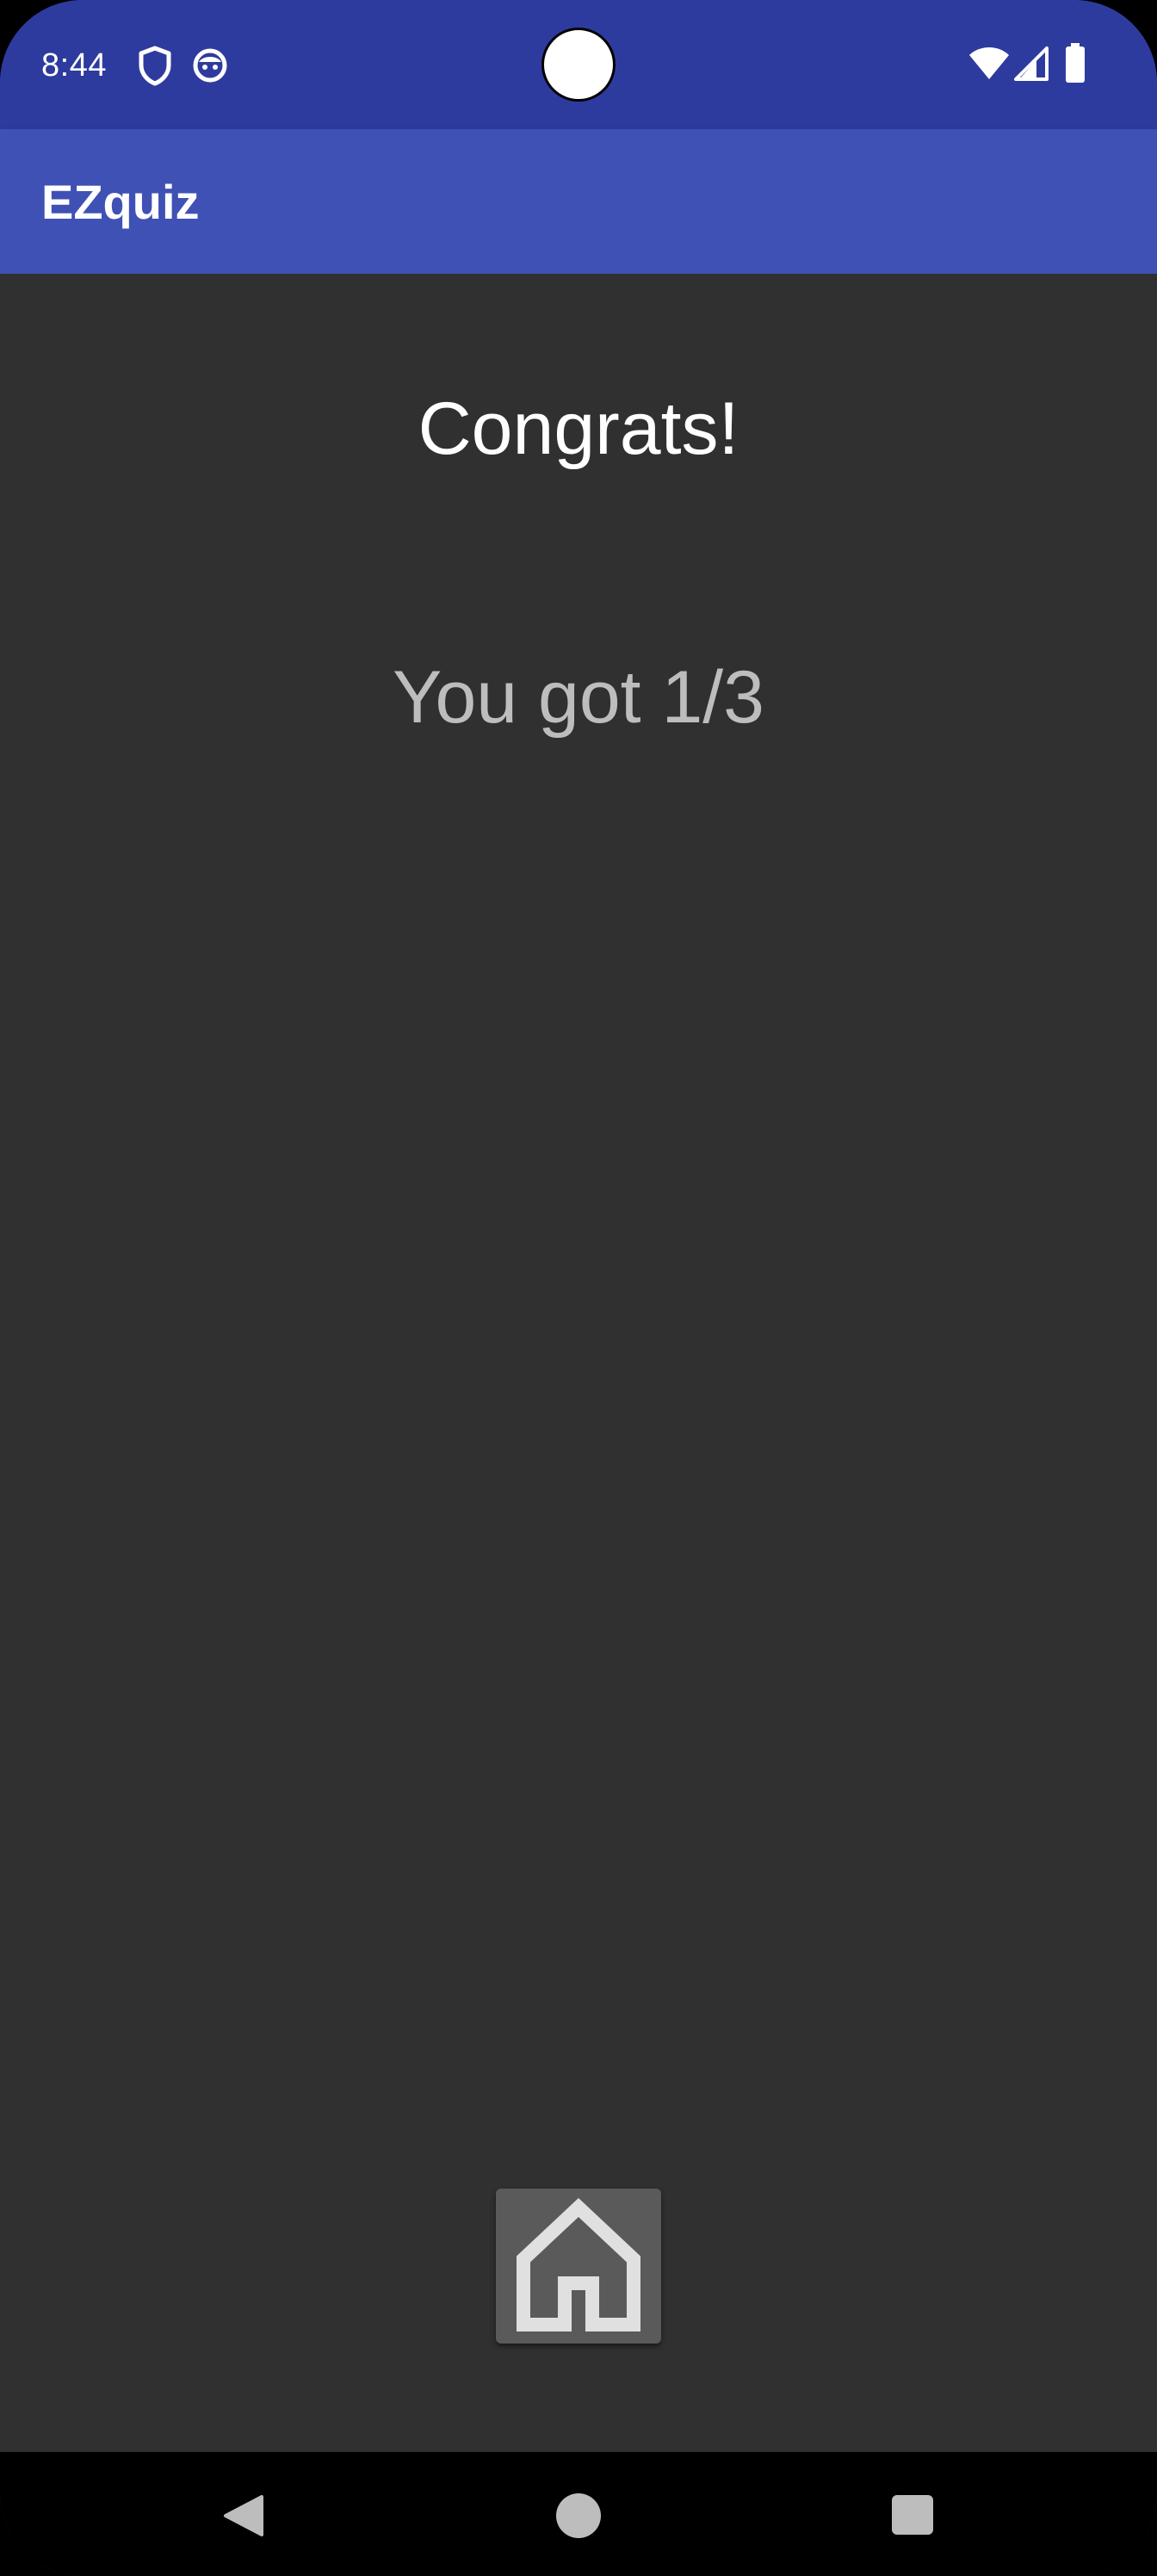 This screenshot has width=1157, height=2576. What do you see at coordinates (1032, 64) in the screenshot?
I see `signal-icon` at bounding box center [1032, 64].